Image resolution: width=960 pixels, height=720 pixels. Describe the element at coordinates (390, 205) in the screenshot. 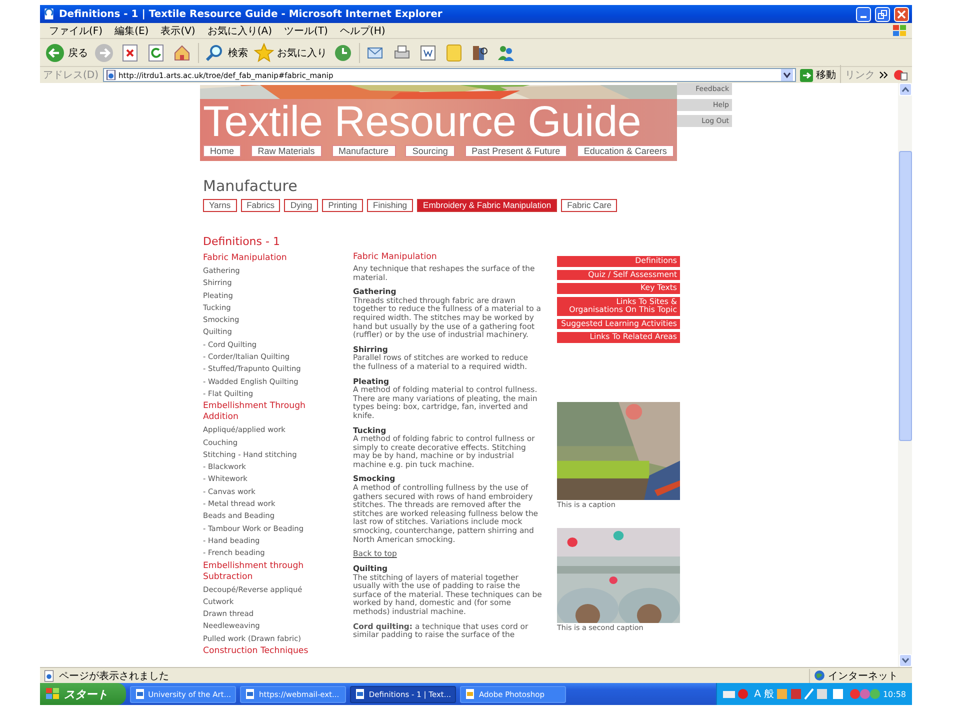

I see `category-tab: Finishing` at that location.